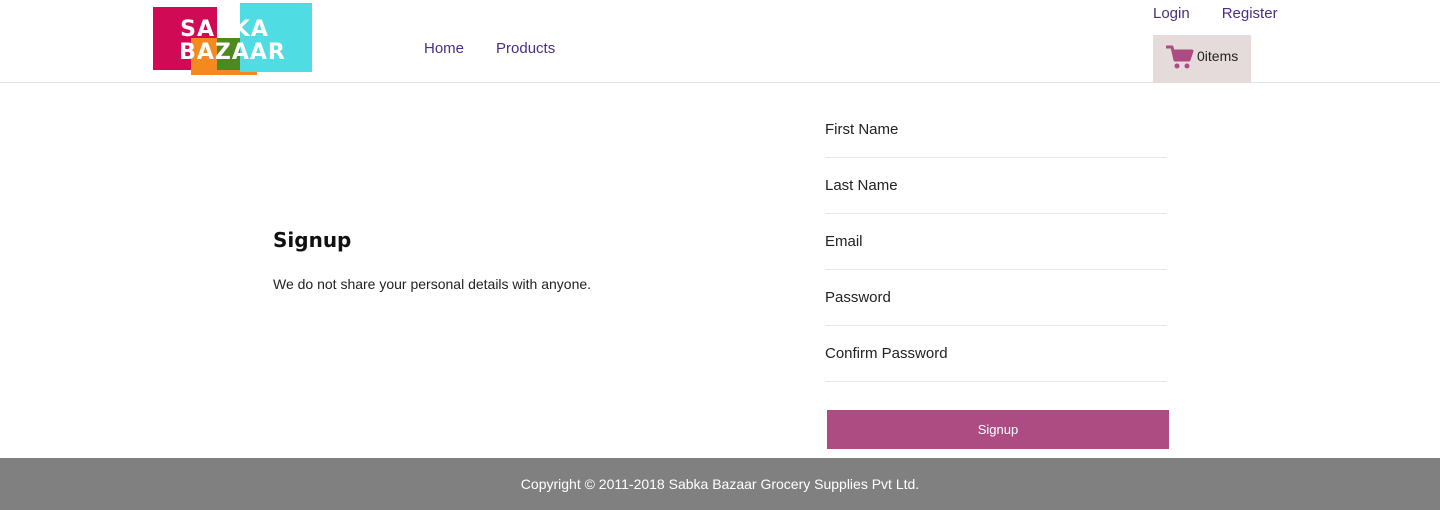 This screenshot has width=1440, height=510. What do you see at coordinates (224, 29) in the screenshot?
I see `logo-text-line1: SABKA` at bounding box center [224, 29].